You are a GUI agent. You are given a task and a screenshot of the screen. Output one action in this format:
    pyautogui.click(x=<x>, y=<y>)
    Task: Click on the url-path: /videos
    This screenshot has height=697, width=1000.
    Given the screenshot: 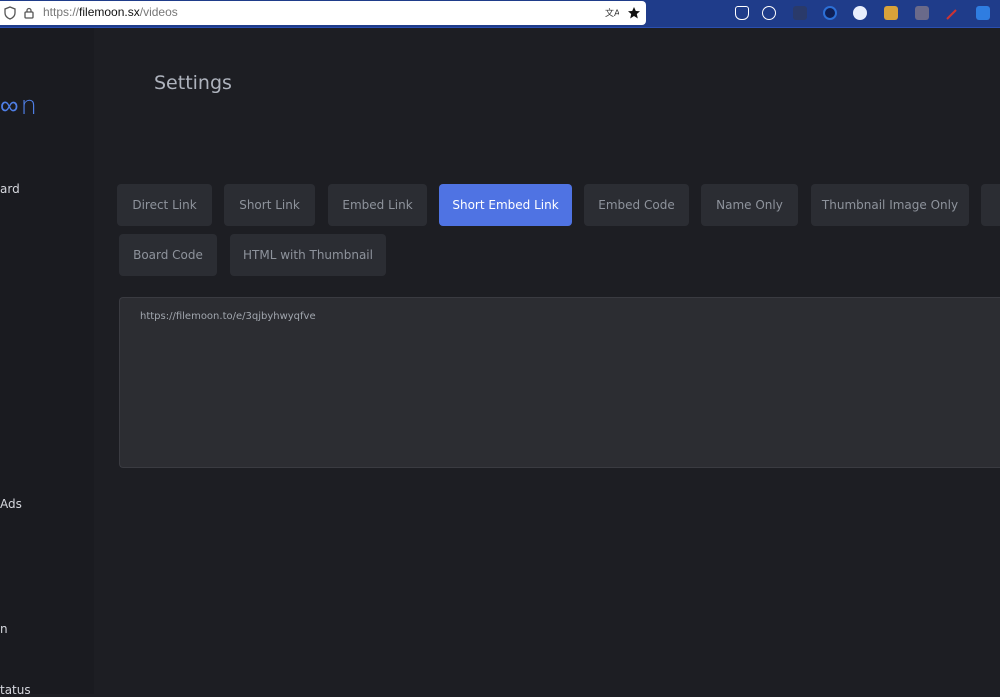 What is the action you would take?
    pyautogui.click(x=158, y=12)
    